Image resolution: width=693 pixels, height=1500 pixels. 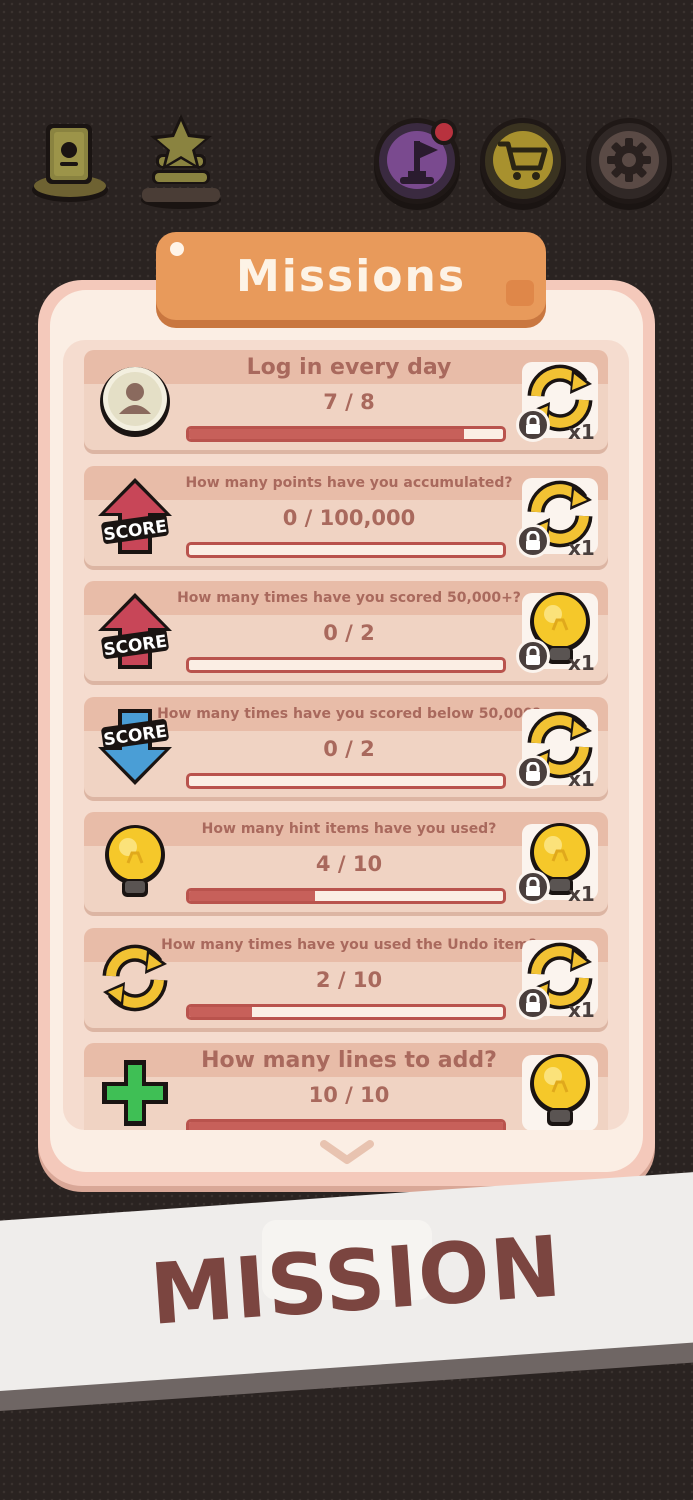 I want to click on leaderboard-button, so click(x=181, y=161).